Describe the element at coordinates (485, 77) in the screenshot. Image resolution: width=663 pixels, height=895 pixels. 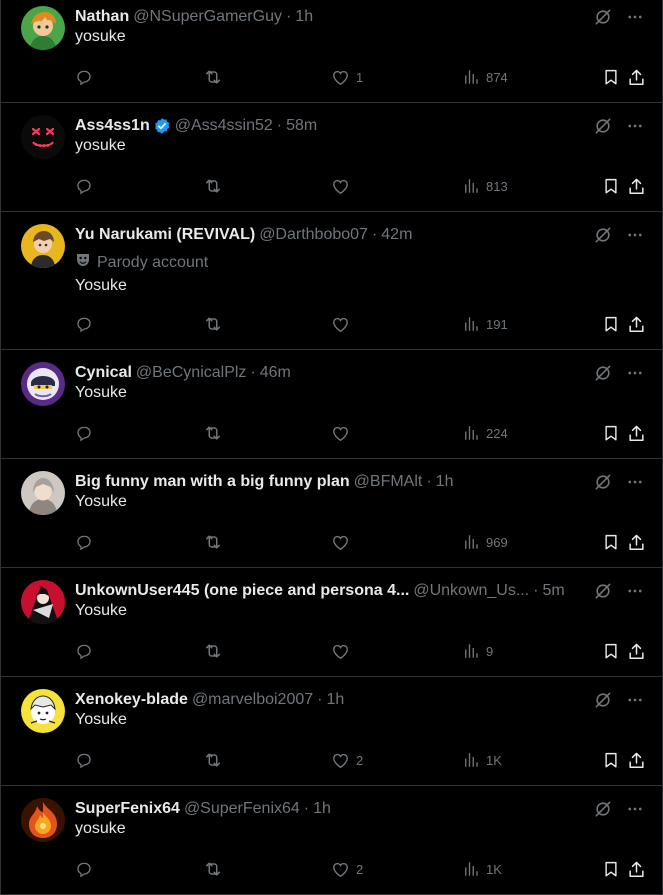
I see `views-button: 874` at that location.